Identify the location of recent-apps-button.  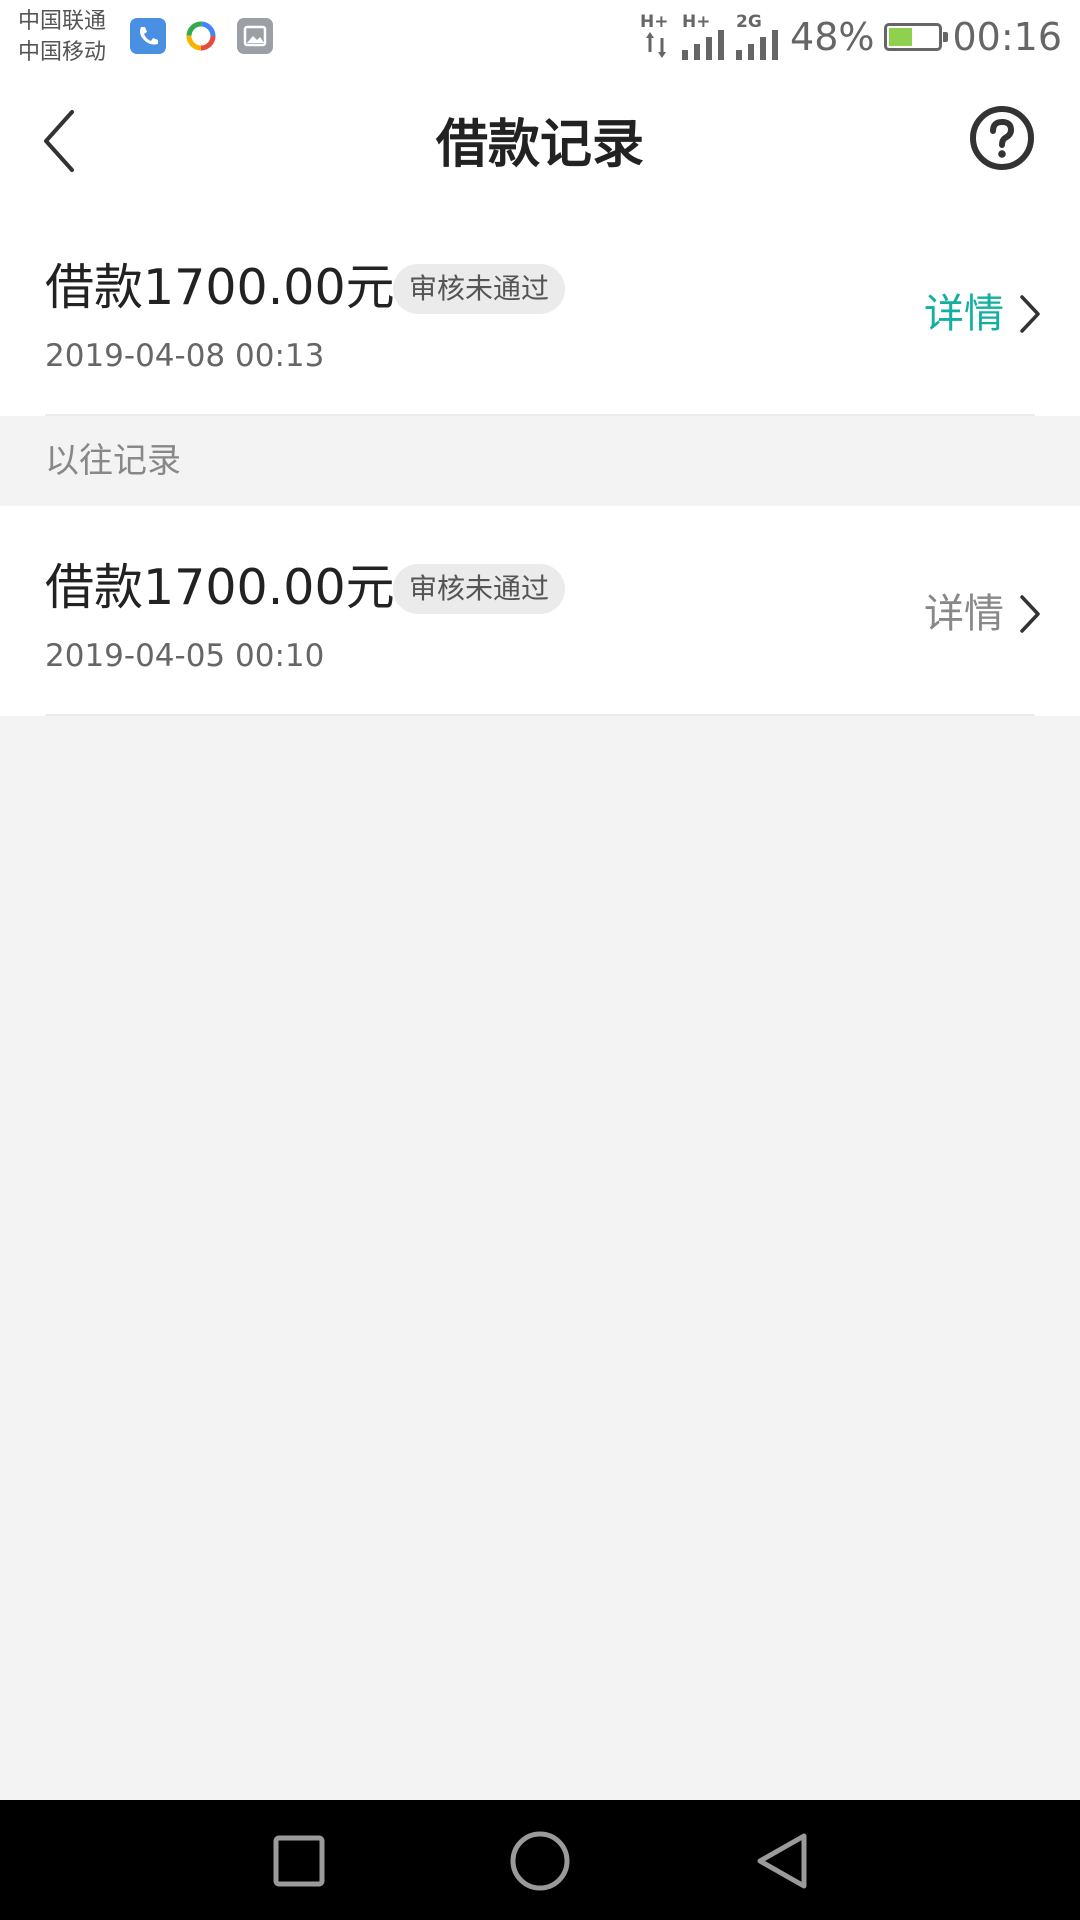
(299, 1861).